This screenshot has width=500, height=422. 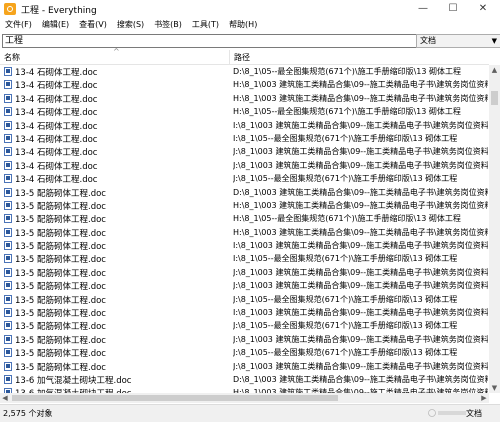 I want to click on scroll-right-icon: ▶, so click(x=484, y=398).